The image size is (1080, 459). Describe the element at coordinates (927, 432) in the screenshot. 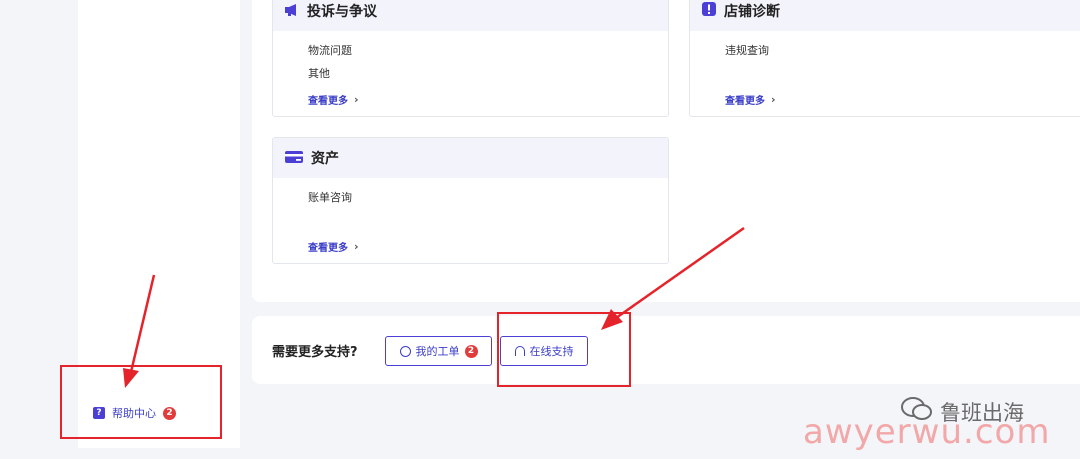

I see `watermark-url: awyerwu.com` at that location.